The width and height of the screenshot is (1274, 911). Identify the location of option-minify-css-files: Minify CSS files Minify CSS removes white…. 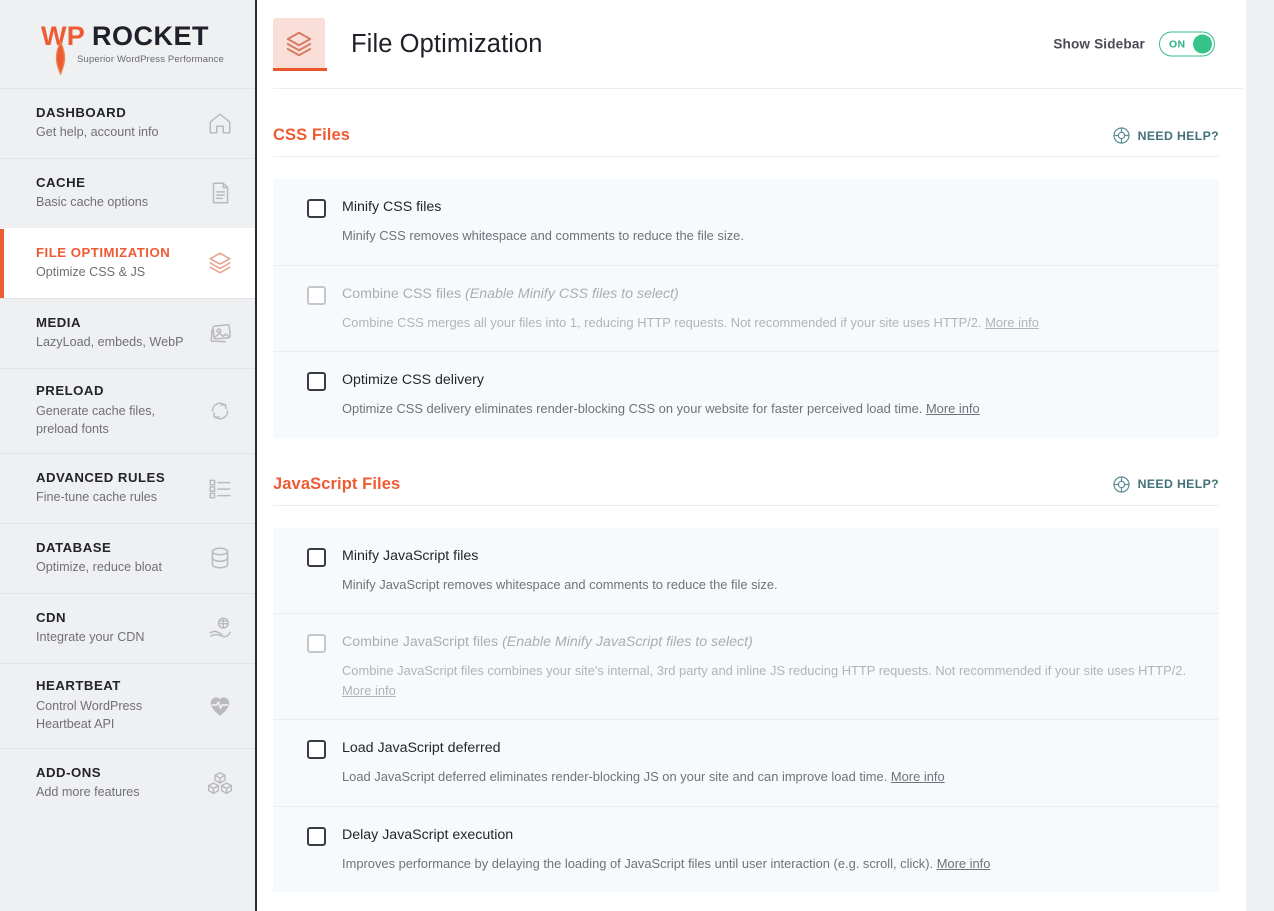
(746, 222).